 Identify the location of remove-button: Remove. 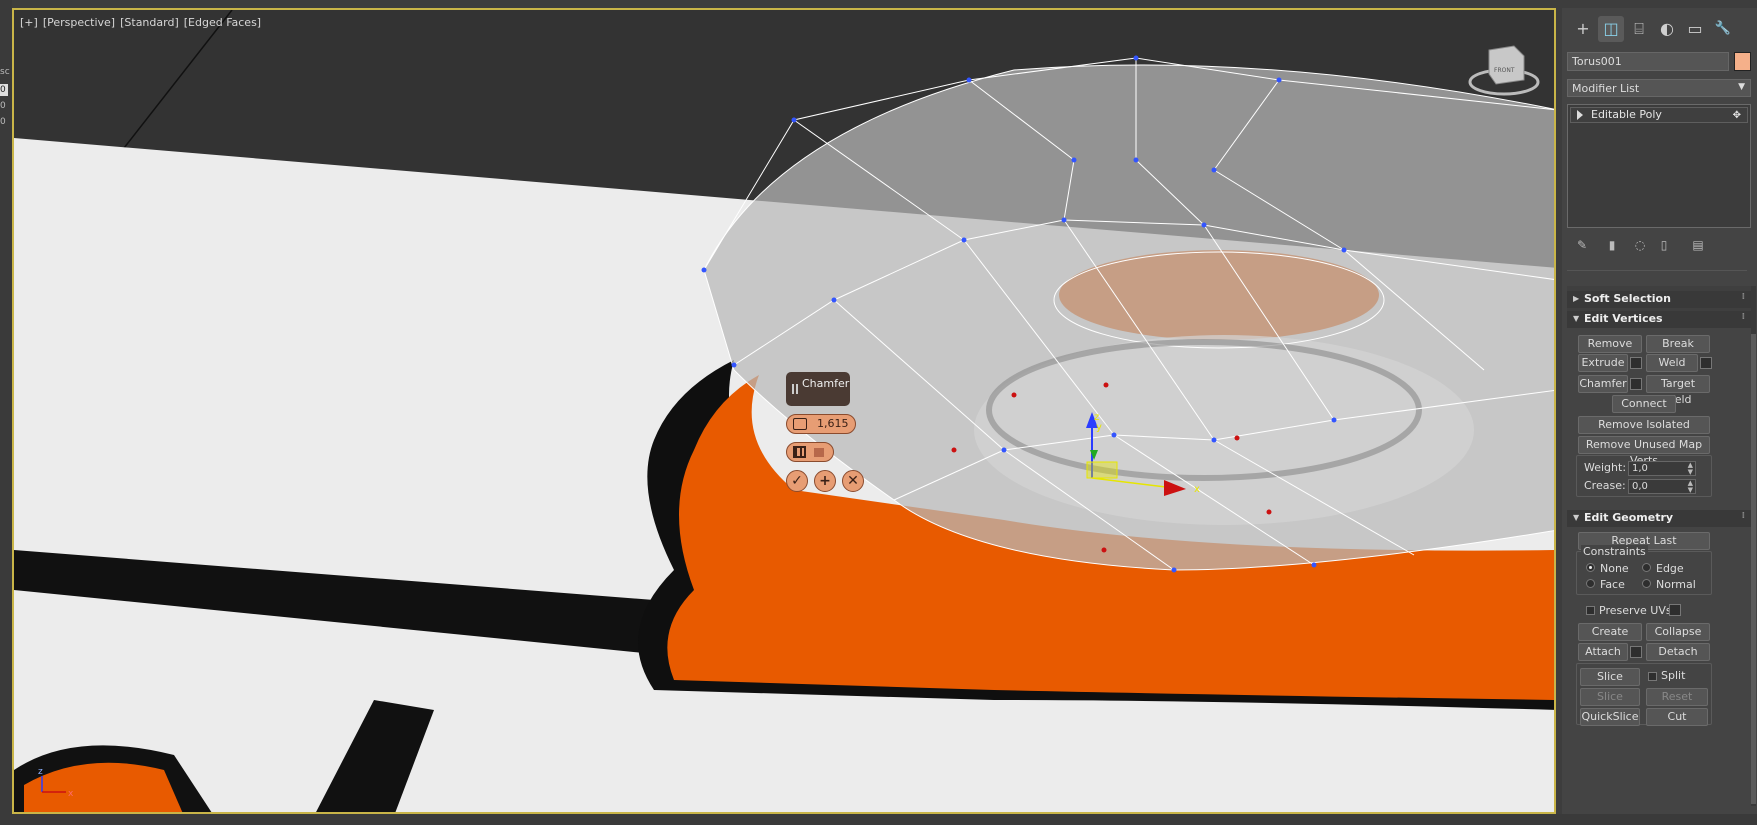
(1610, 344).